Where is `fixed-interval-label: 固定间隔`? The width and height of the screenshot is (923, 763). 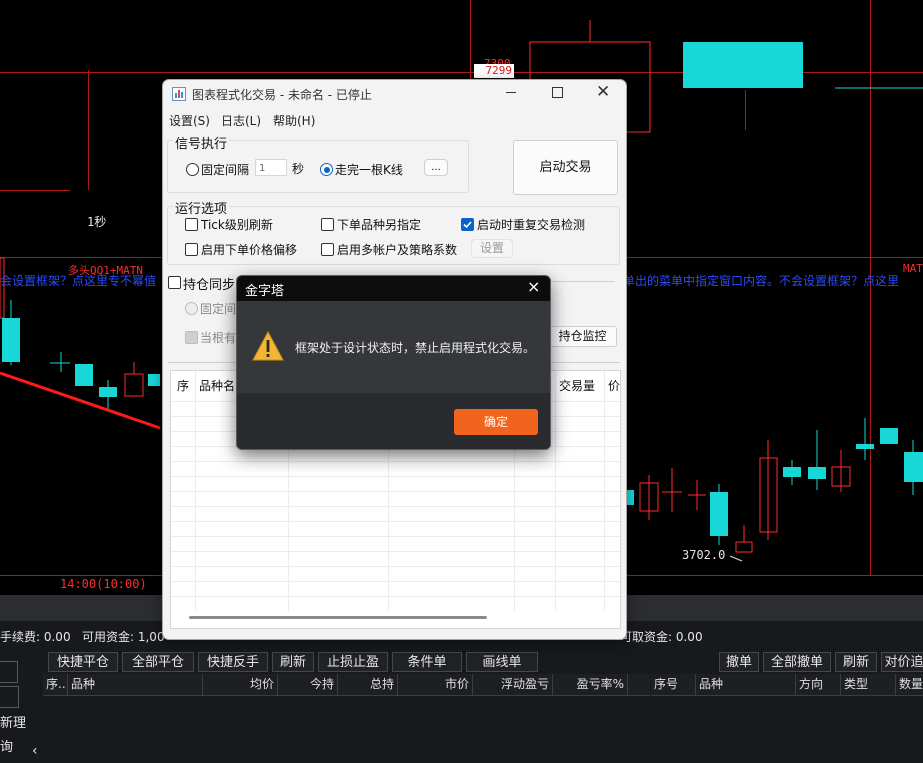
fixed-interval-label: 固定间隔 is located at coordinates (225, 170).